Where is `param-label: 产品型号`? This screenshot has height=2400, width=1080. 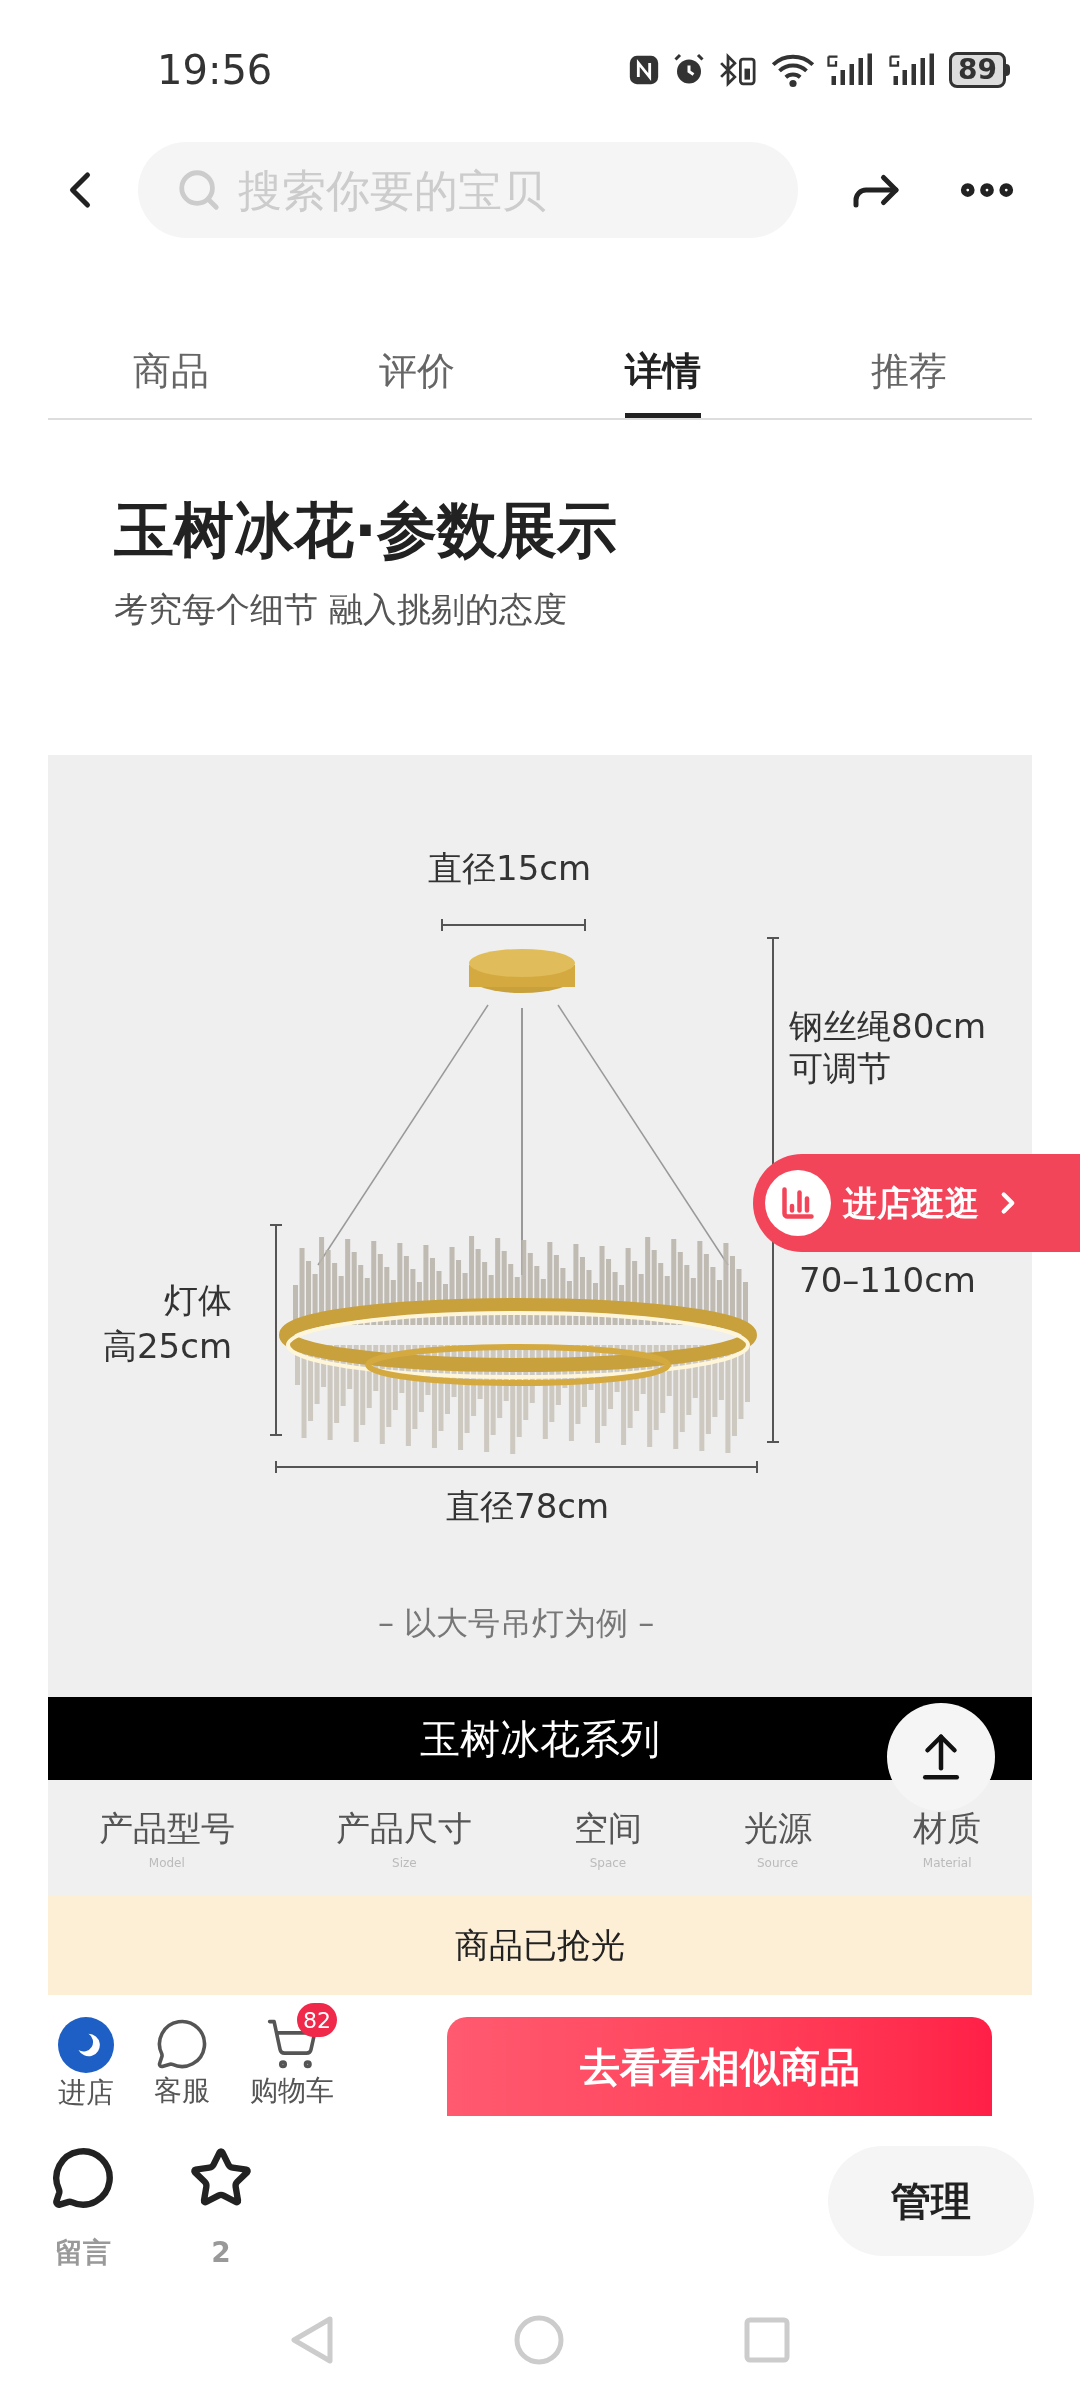 param-label: 产品型号 is located at coordinates (166, 1828).